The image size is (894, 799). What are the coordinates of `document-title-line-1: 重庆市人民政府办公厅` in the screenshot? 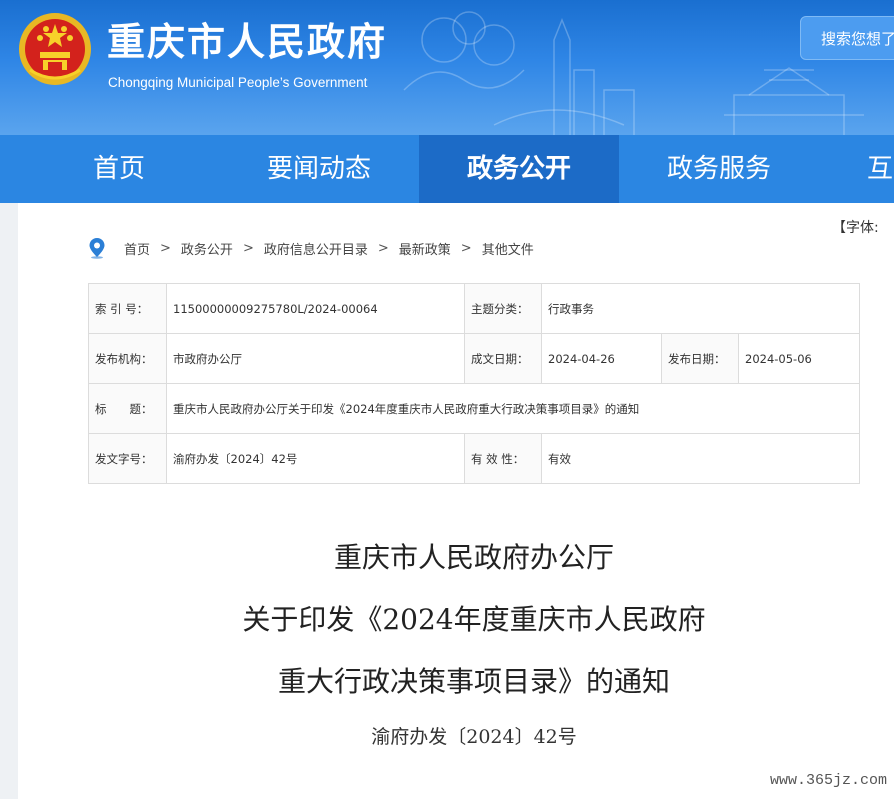 It's located at (473, 557).